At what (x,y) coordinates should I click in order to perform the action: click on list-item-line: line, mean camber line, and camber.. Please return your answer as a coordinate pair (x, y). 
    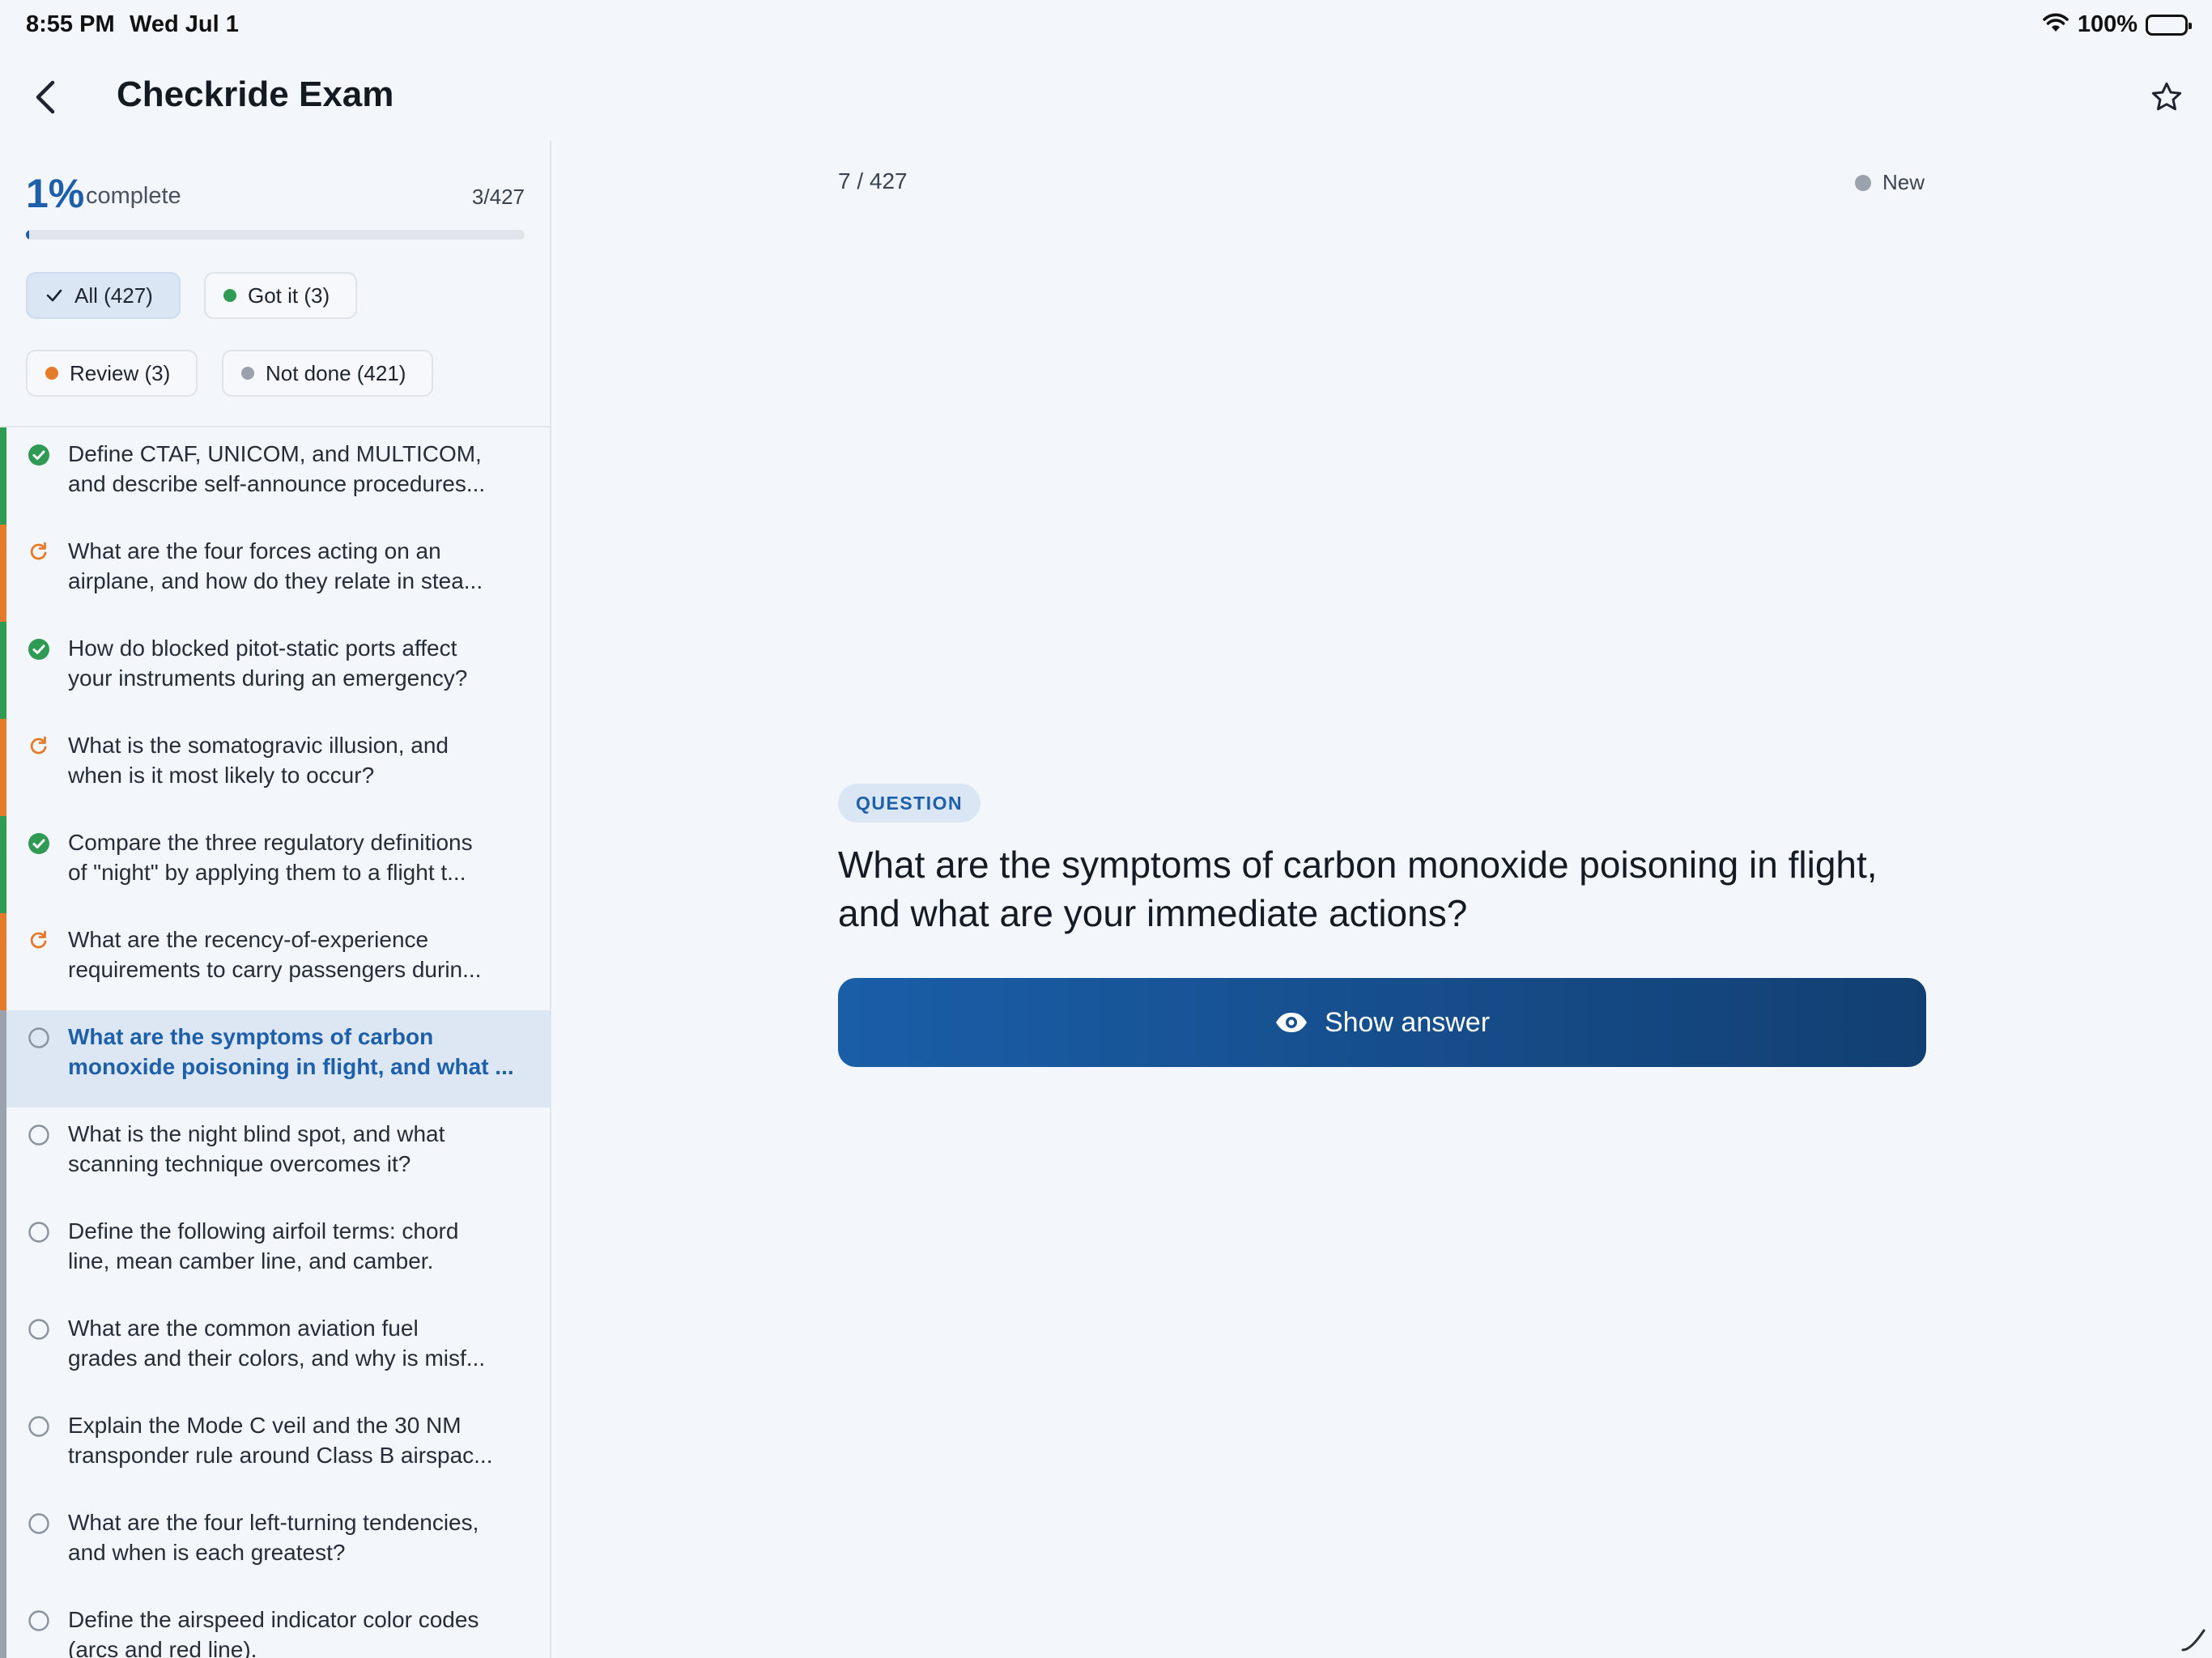
    Looking at the image, I should click on (251, 1260).